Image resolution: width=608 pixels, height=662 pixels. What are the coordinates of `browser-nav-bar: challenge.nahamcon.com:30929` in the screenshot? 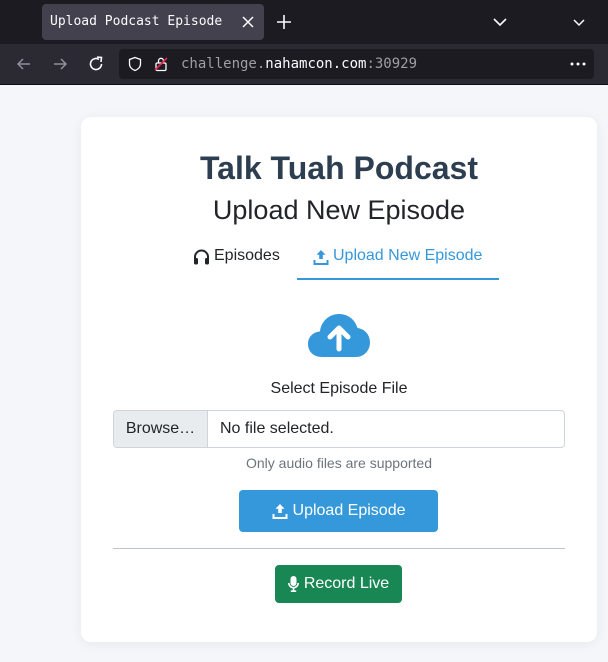 It's located at (304, 64).